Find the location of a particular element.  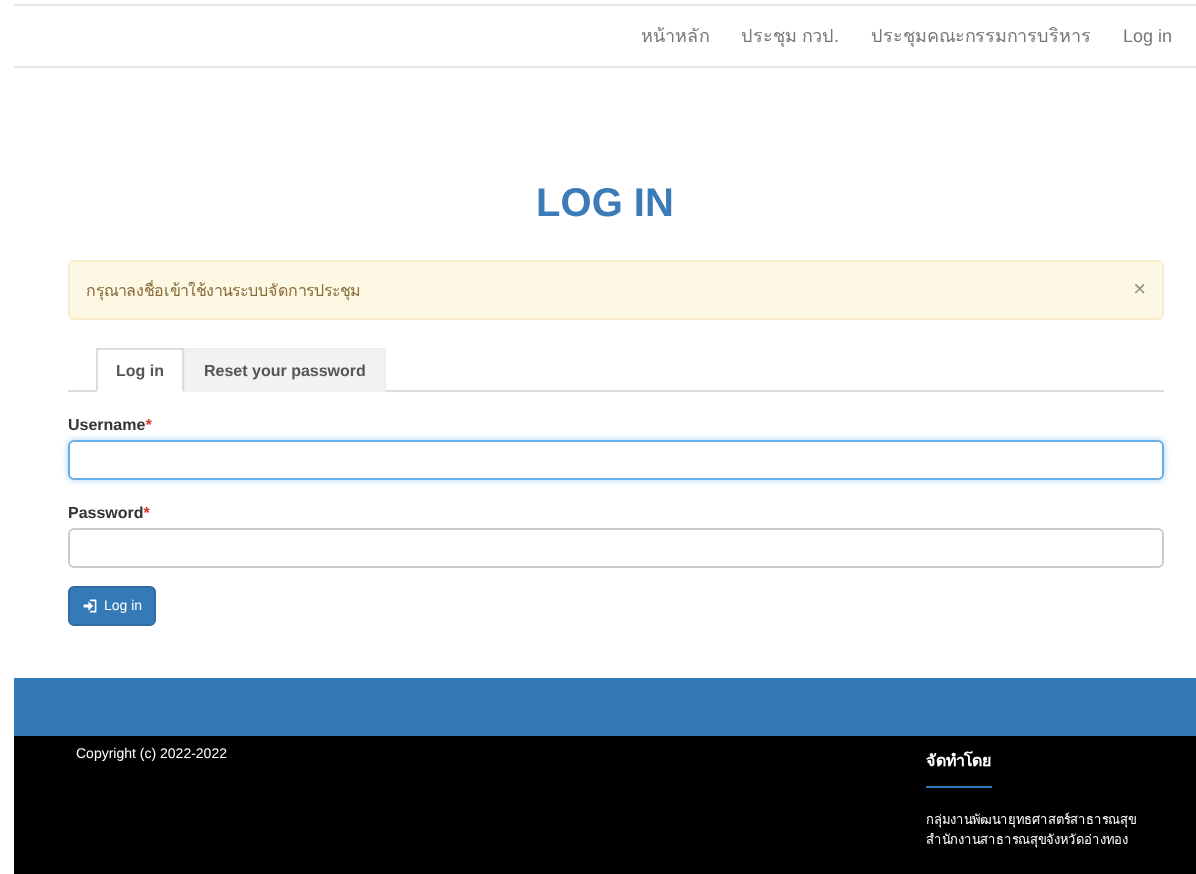

footer-heading: จัดทำโดย is located at coordinates (959, 768).